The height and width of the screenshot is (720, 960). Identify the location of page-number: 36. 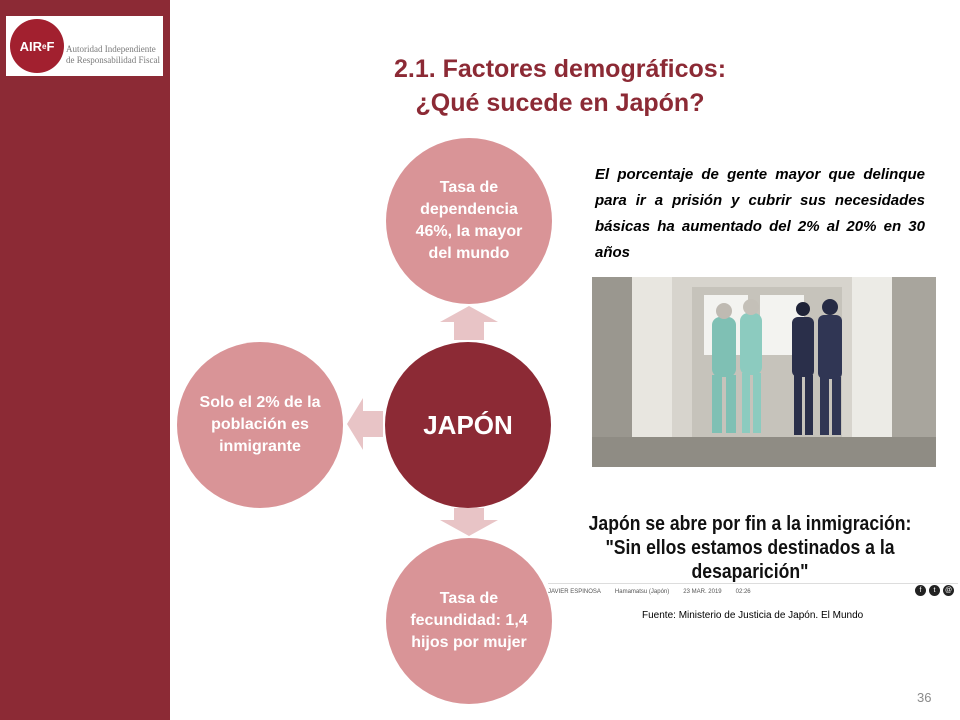
(924, 697).